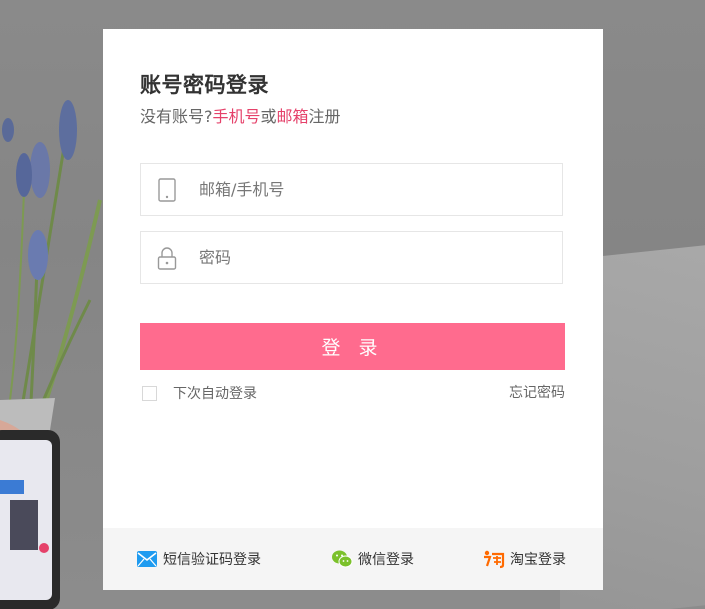 The width and height of the screenshot is (705, 609). What do you see at coordinates (342, 559) in the screenshot?
I see `wechat-icon` at bounding box center [342, 559].